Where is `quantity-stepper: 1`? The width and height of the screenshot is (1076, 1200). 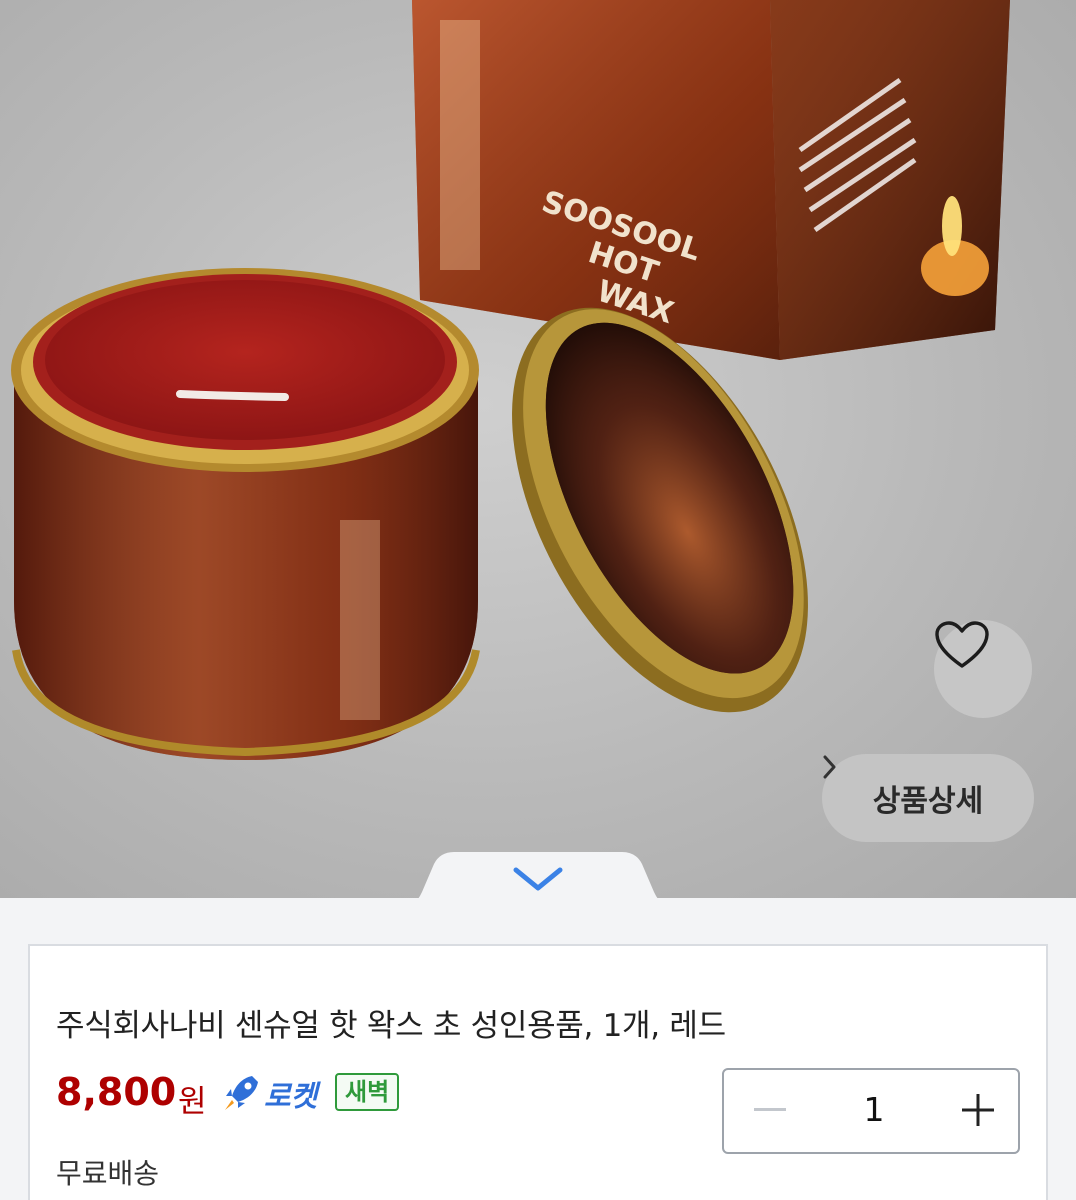
quantity-stepper: 1 is located at coordinates (871, 1111).